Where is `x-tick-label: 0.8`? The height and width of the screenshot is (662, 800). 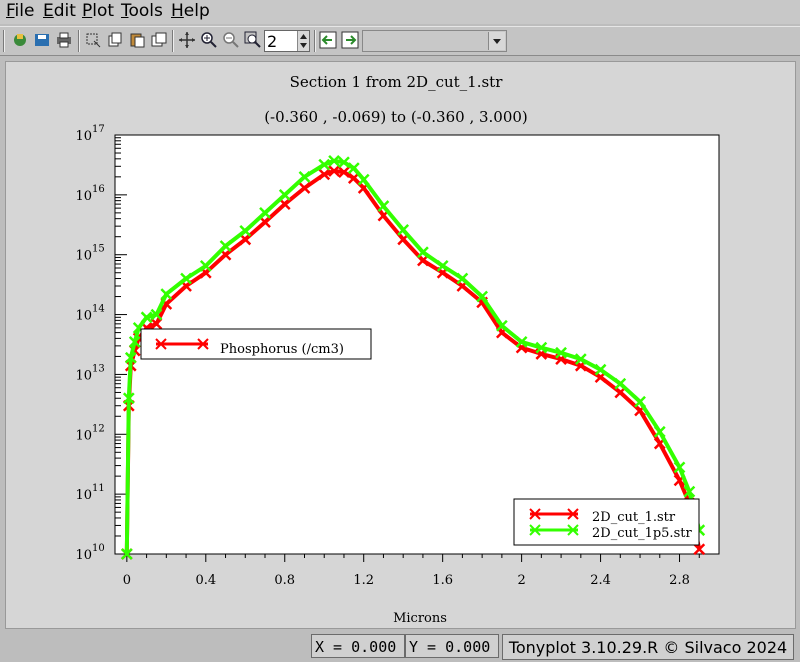 x-tick-label: 0.8 is located at coordinates (284, 580).